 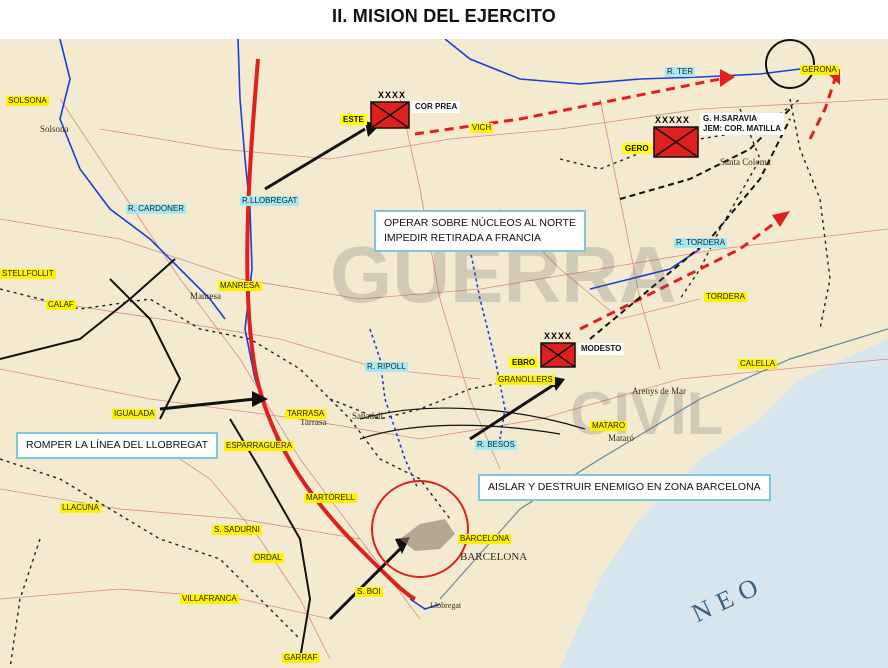 I want to click on place-mataro: Mataró, so click(x=621, y=438).